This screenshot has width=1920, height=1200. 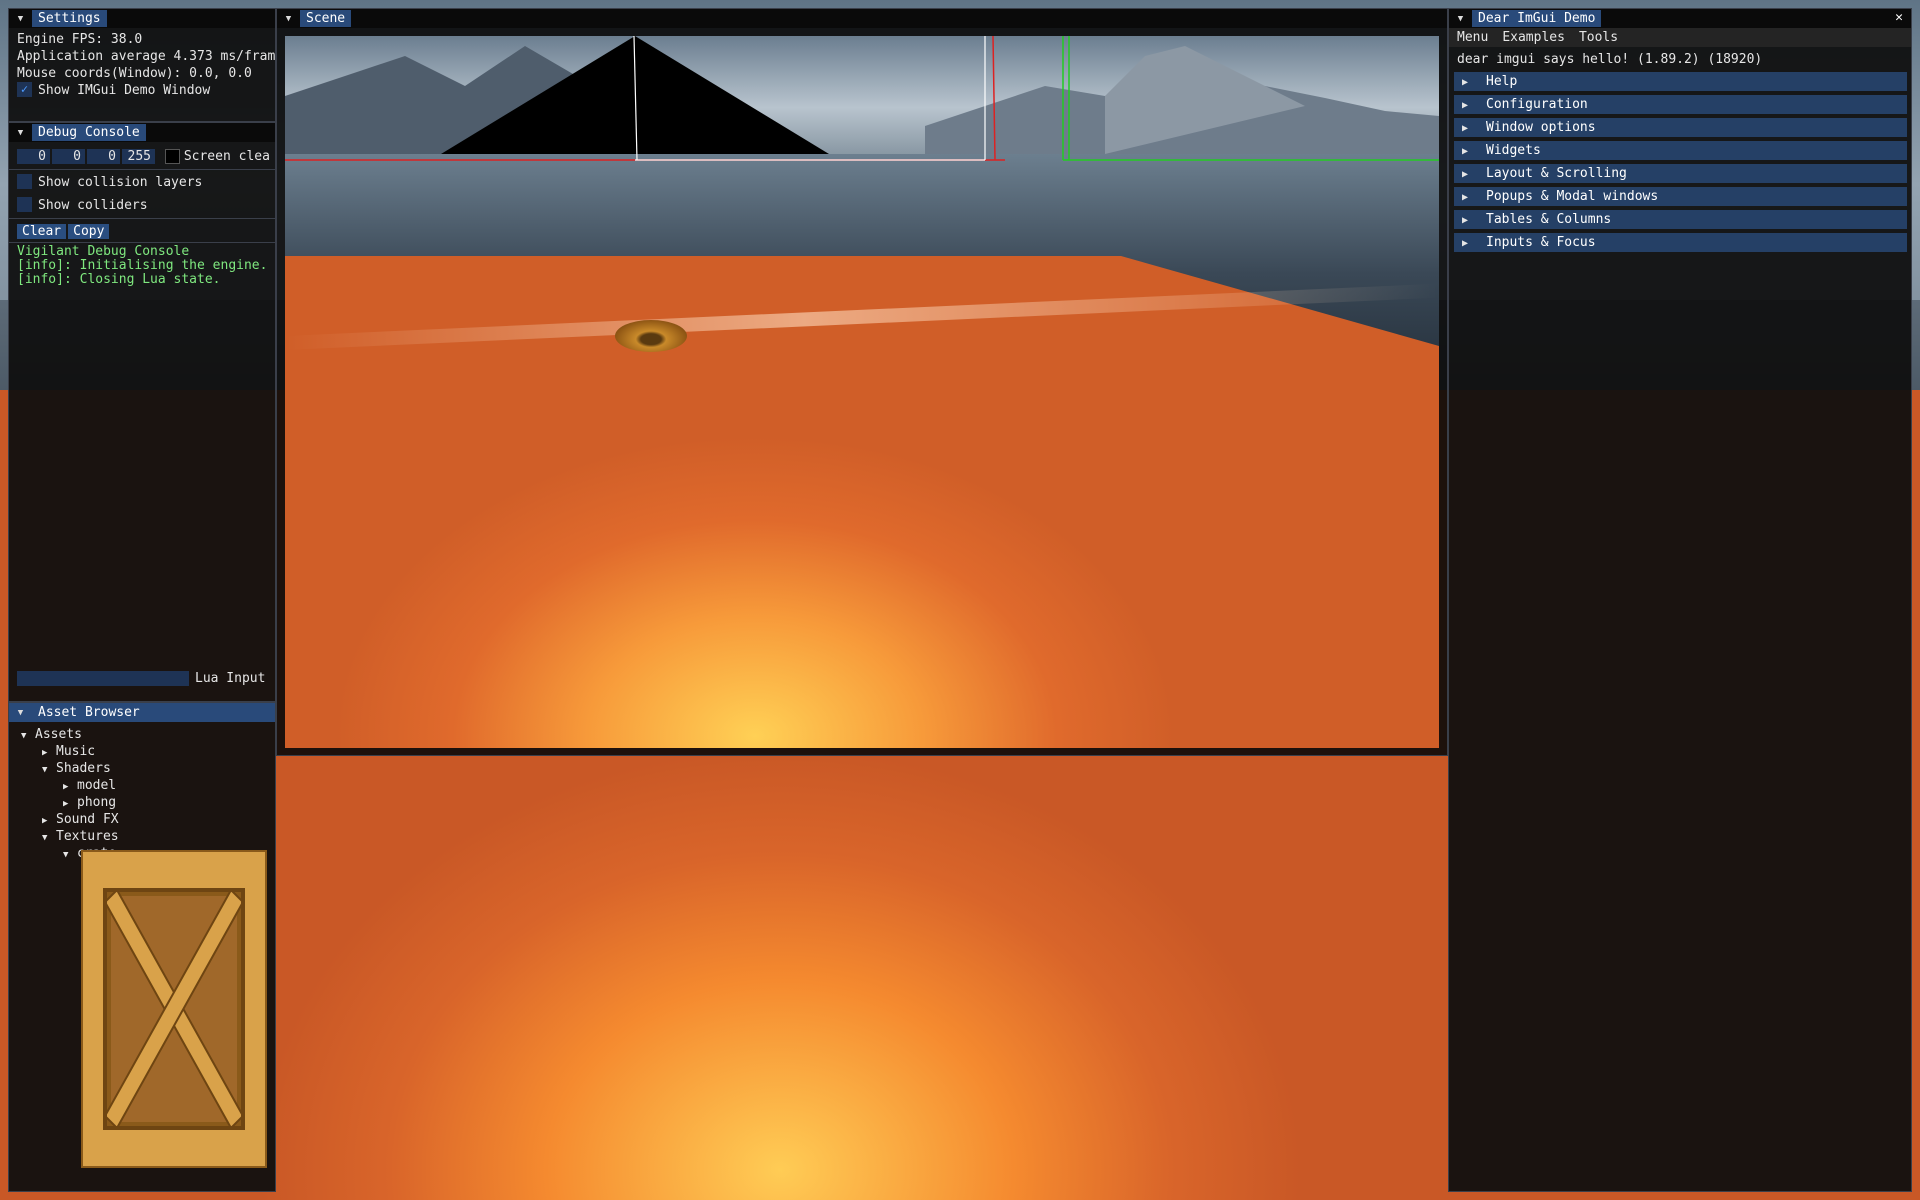 What do you see at coordinates (97, 785) in the screenshot?
I see `tree-label: model` at bounding box center [97, 785].